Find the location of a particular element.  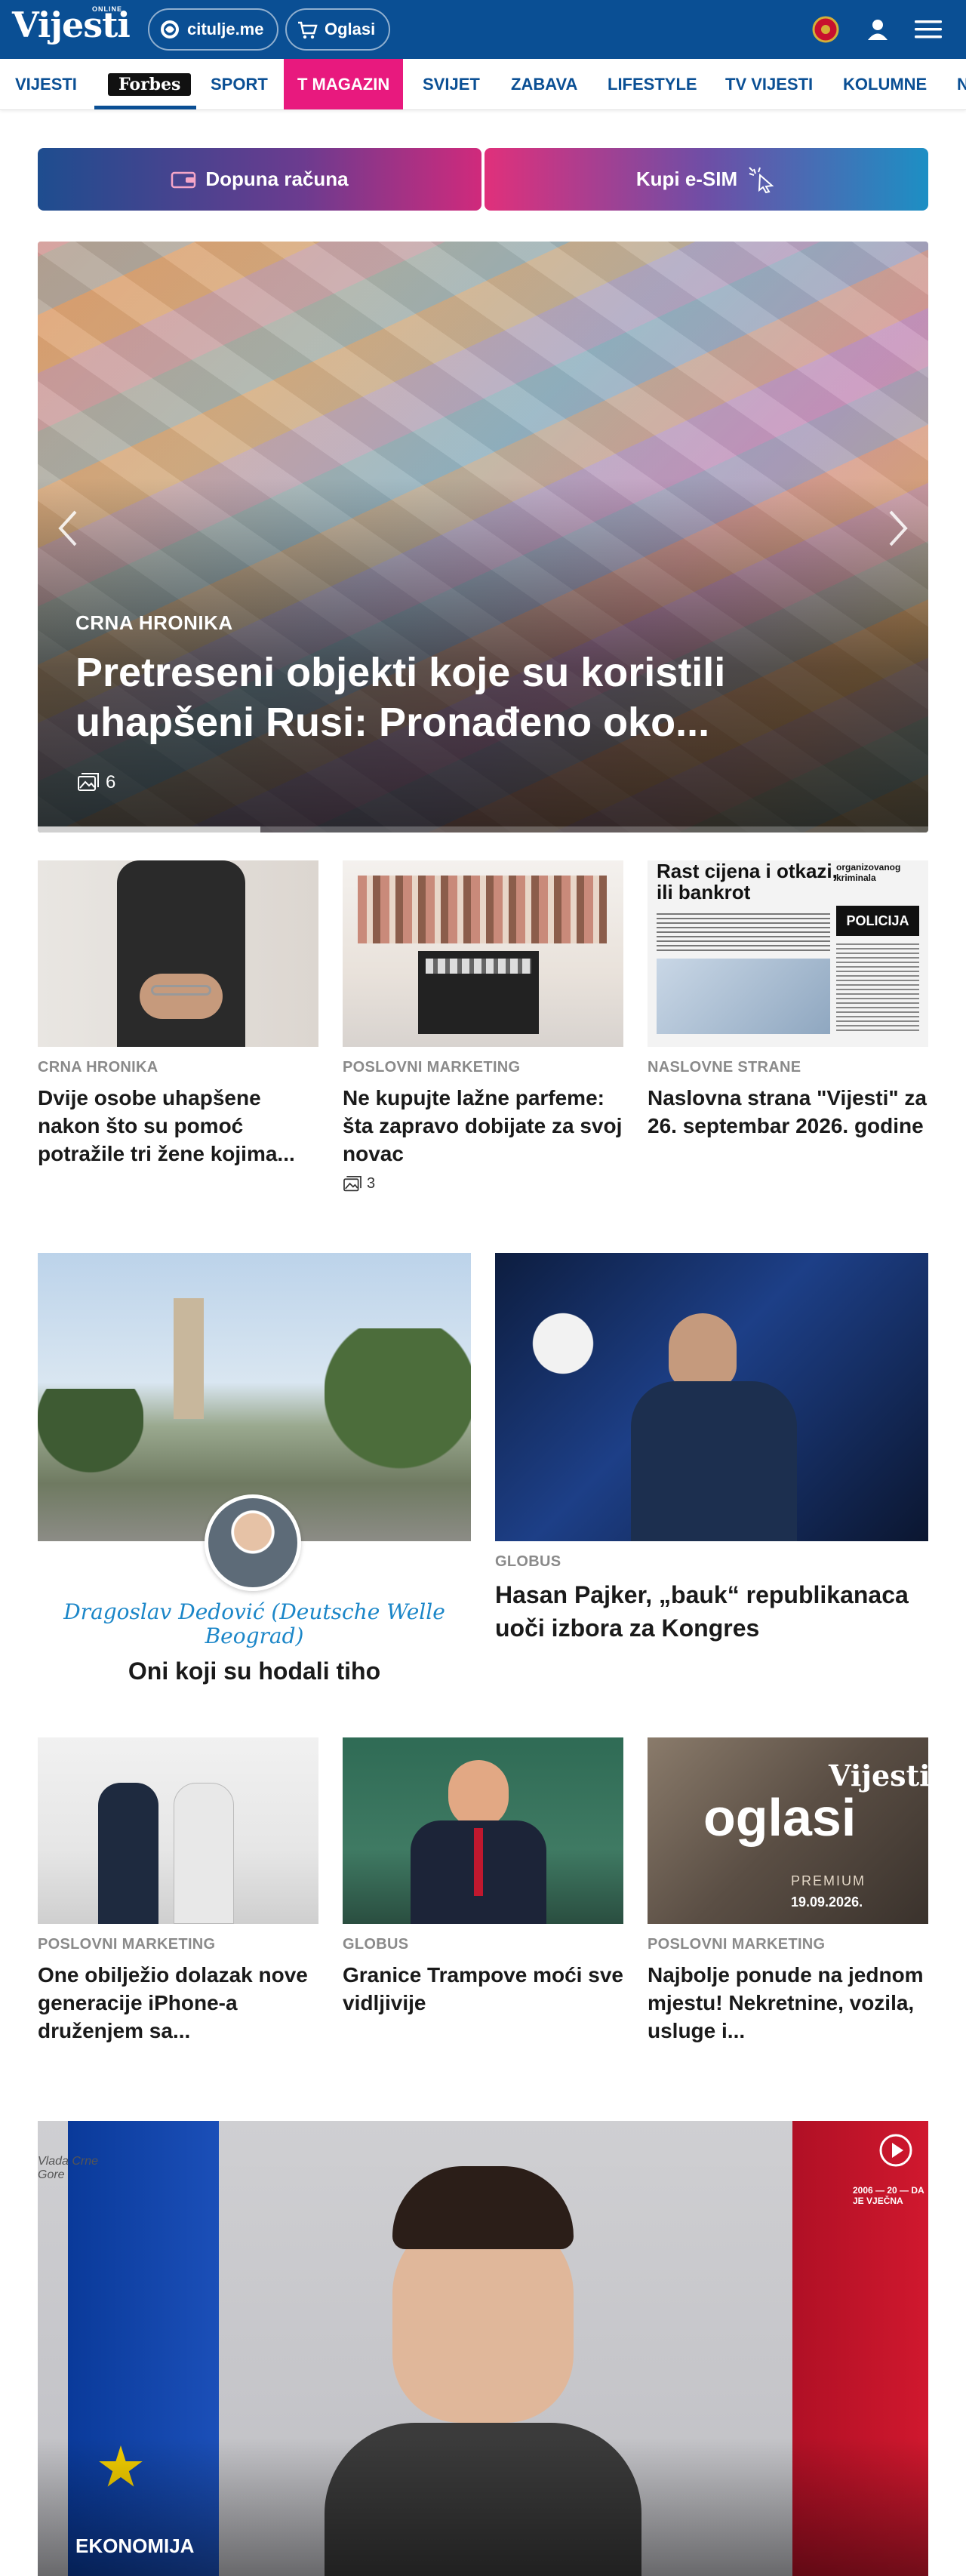

hero-gallery-number: 6 is located at coordinates (111, 782).